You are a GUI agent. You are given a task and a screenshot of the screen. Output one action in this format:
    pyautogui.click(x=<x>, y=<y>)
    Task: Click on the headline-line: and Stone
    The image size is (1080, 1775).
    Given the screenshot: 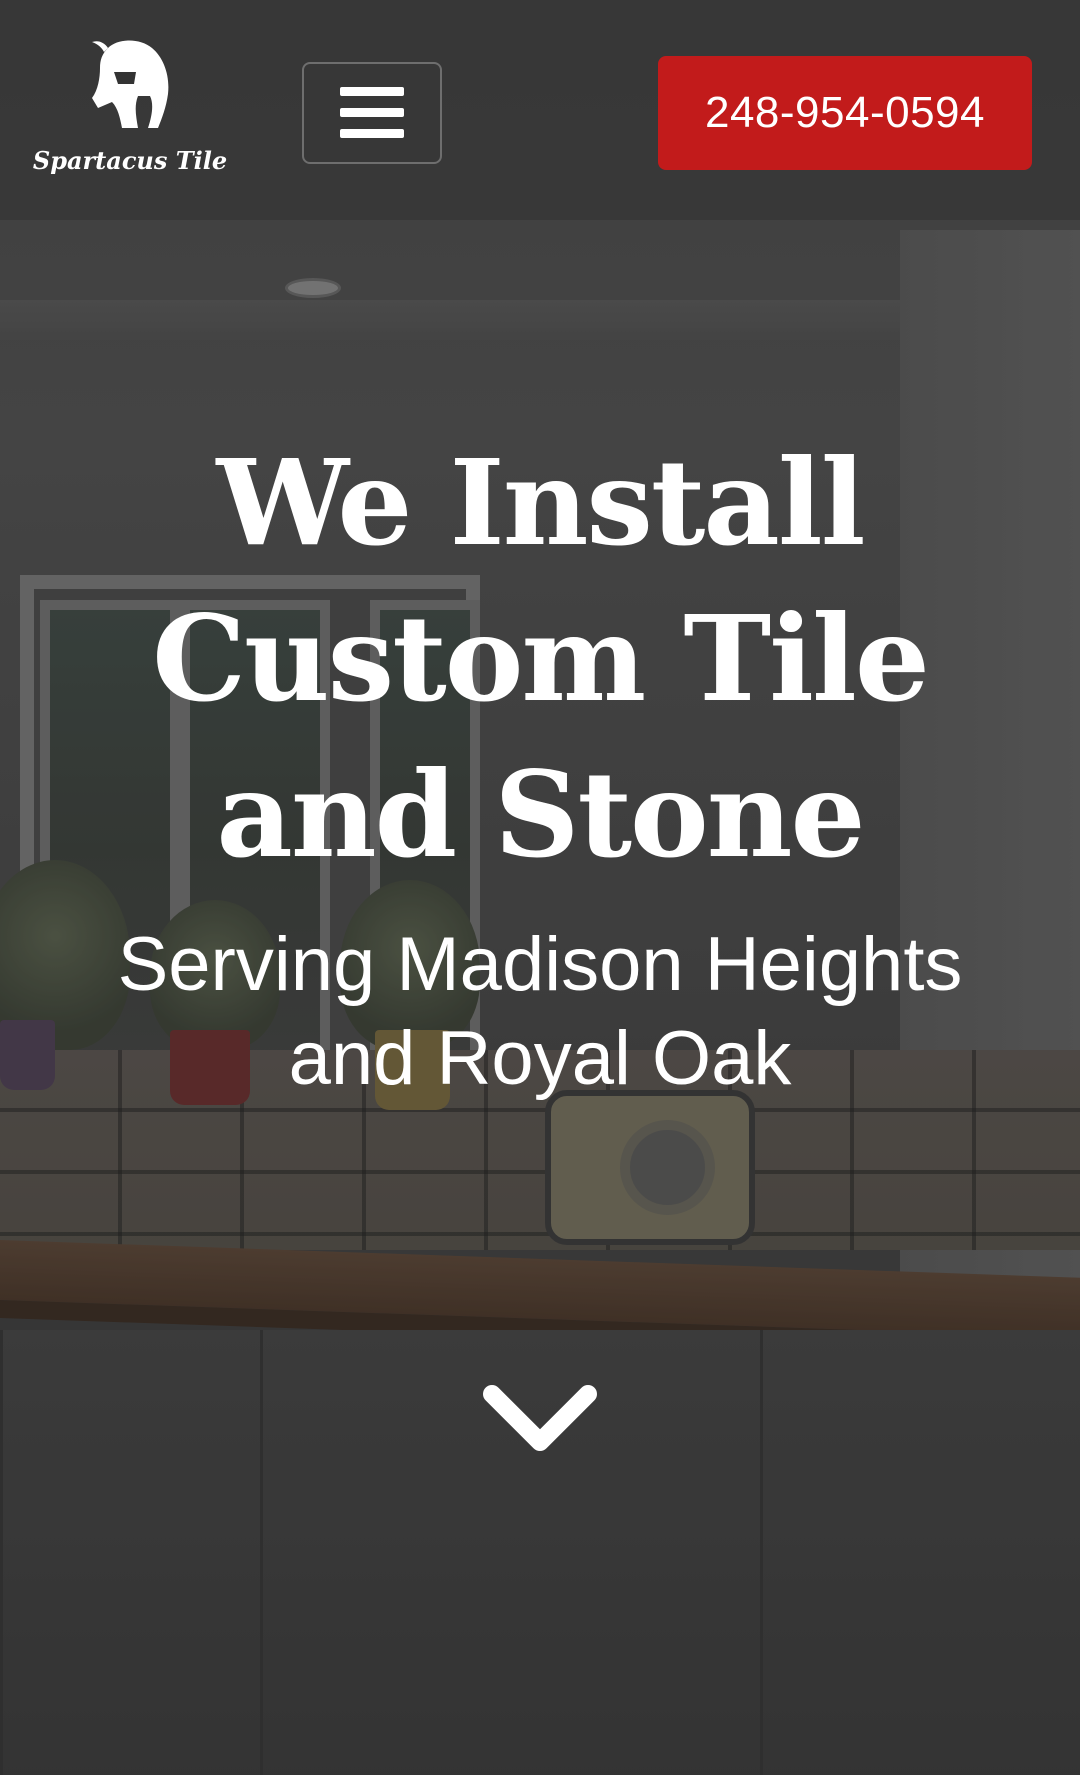 What is the action you would take?
    pyautogui.click(x=540, y=814)
    